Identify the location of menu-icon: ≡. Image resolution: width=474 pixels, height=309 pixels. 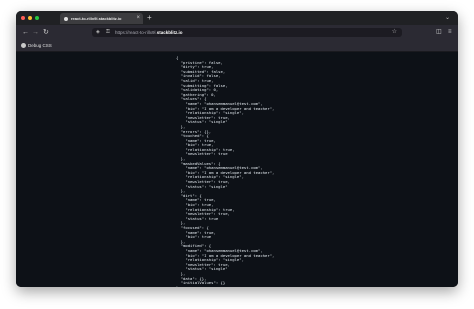
(450, 32).